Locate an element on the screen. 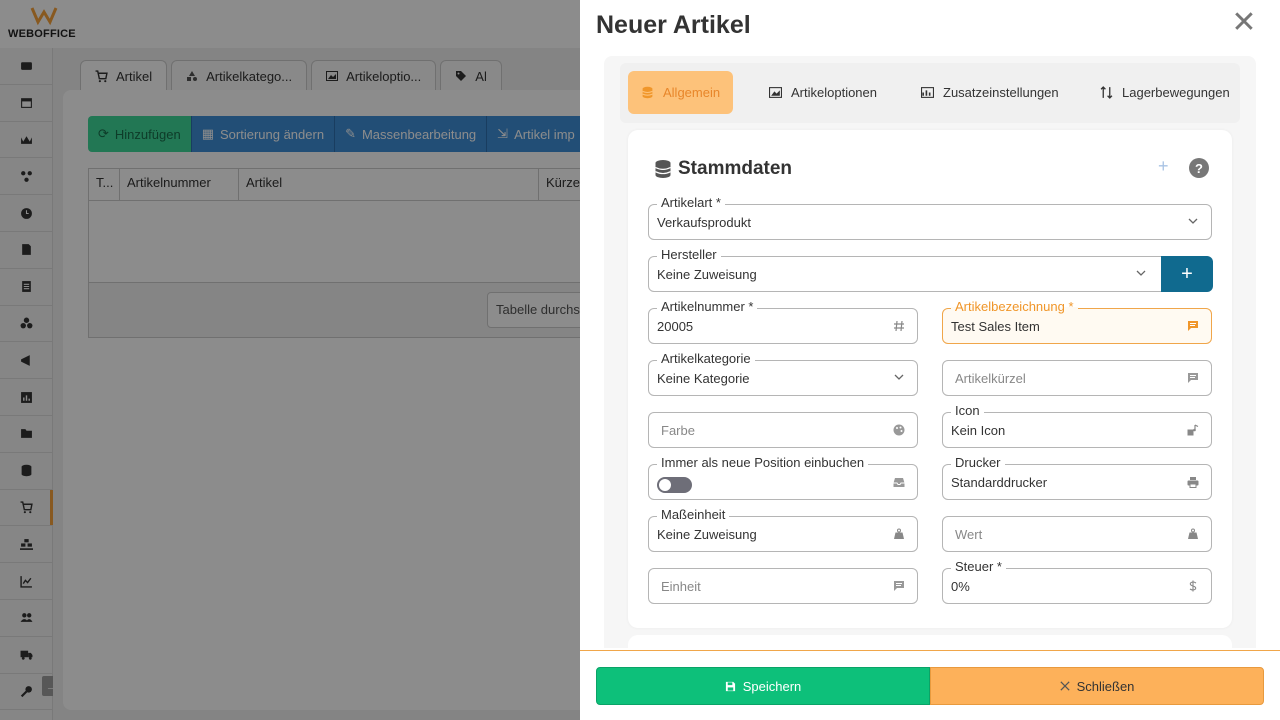 The width and height of the screenshot is (1280, 720). close-icon is located at coordinates (1064, 686).